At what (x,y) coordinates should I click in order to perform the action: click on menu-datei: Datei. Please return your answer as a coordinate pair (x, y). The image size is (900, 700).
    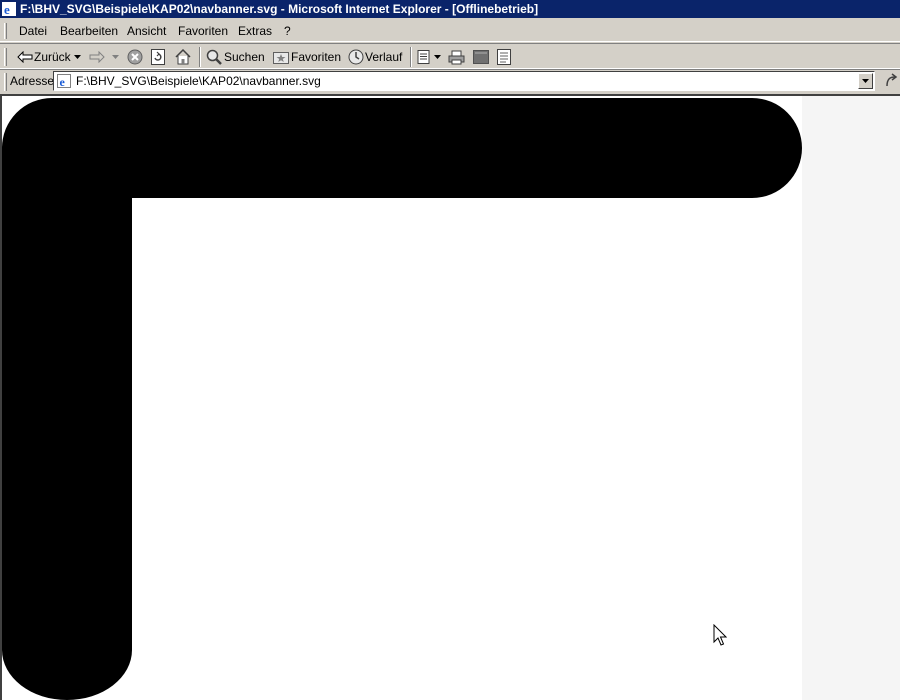
    Looking at the image, I should click on (33, 31).